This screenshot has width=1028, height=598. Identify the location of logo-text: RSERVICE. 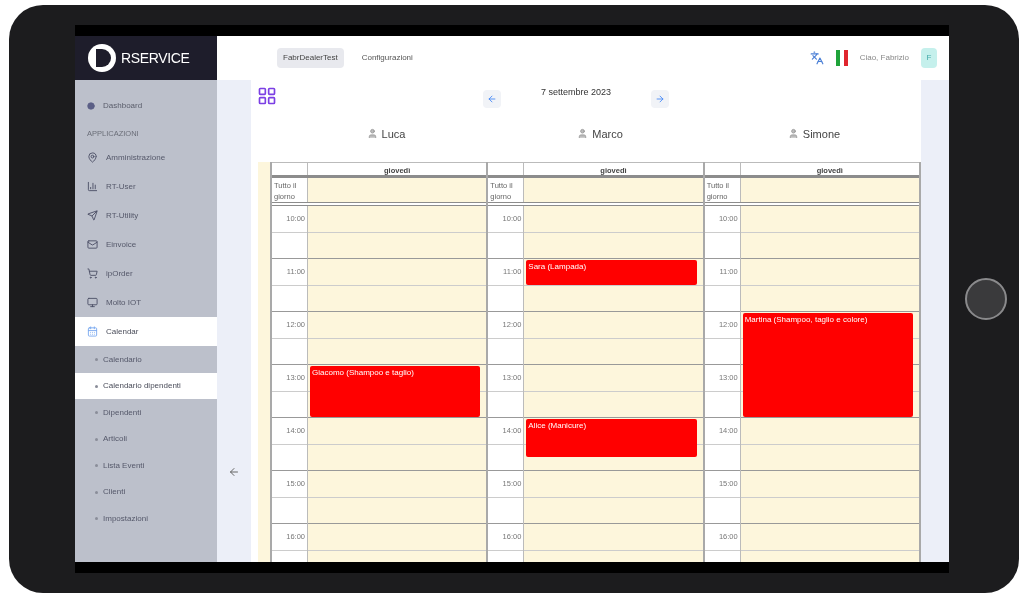
(155, 58).